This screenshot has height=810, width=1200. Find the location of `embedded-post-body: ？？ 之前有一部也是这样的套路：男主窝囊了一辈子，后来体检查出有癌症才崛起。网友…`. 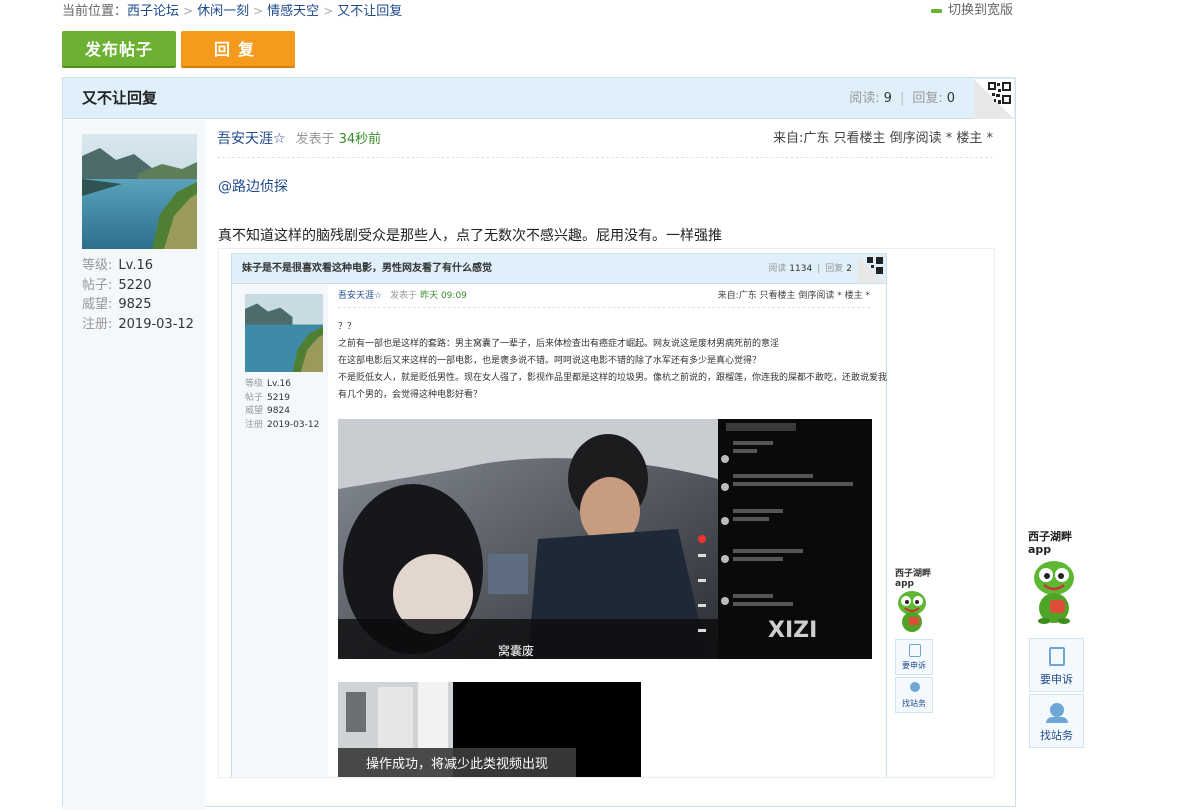

embedded-post-body: ？？ 之前有一部也是这样的套路：男主窝囊了一辈子，后来体检查出有癌症才崛起。网友… is located at coordinates (612, 361).